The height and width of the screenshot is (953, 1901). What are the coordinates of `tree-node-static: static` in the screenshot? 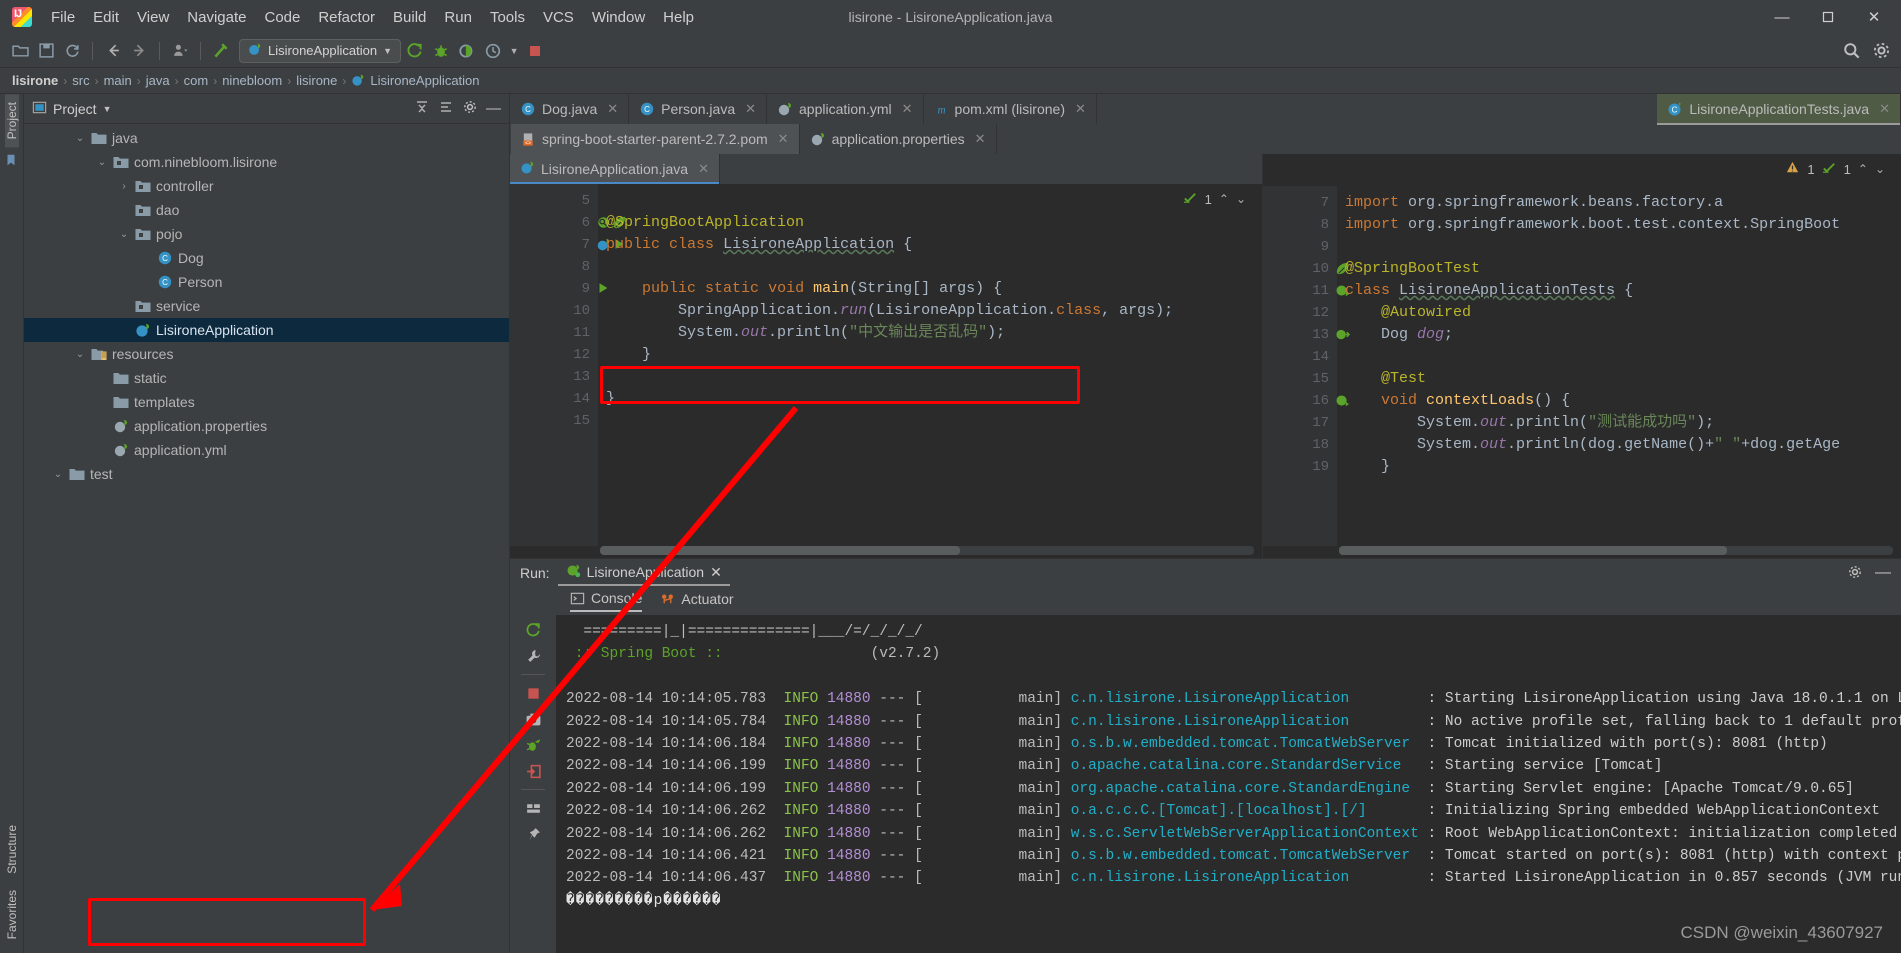 It's located at (266, 378).